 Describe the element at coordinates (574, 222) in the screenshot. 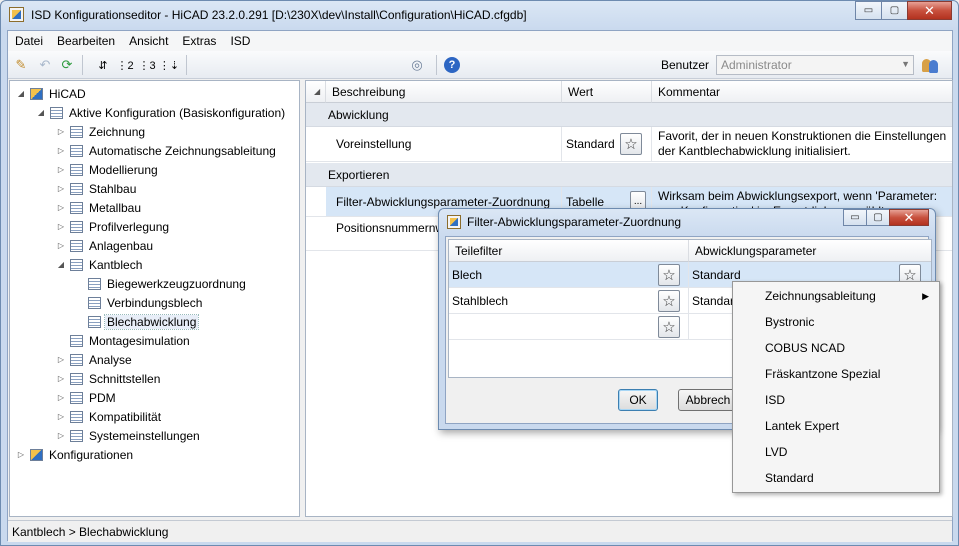

I see `dialog-title: Filter-Abwicklungsparameter-Zuordnung` at that location.